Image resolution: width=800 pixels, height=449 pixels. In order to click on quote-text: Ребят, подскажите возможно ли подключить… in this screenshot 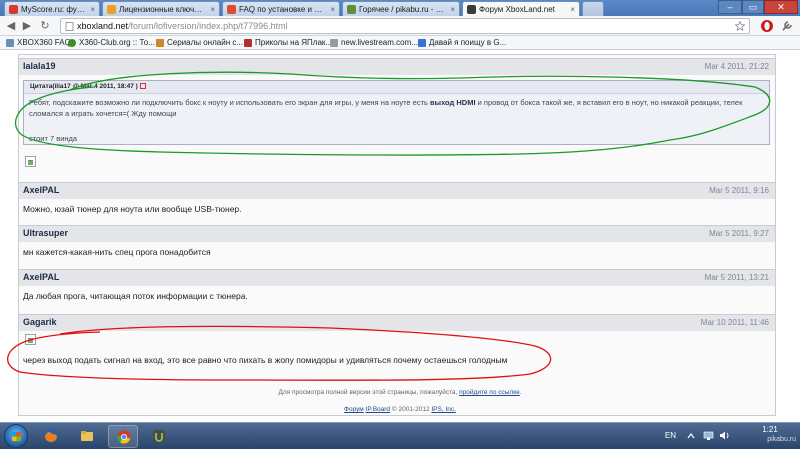, I will do `click(395, 108)`.